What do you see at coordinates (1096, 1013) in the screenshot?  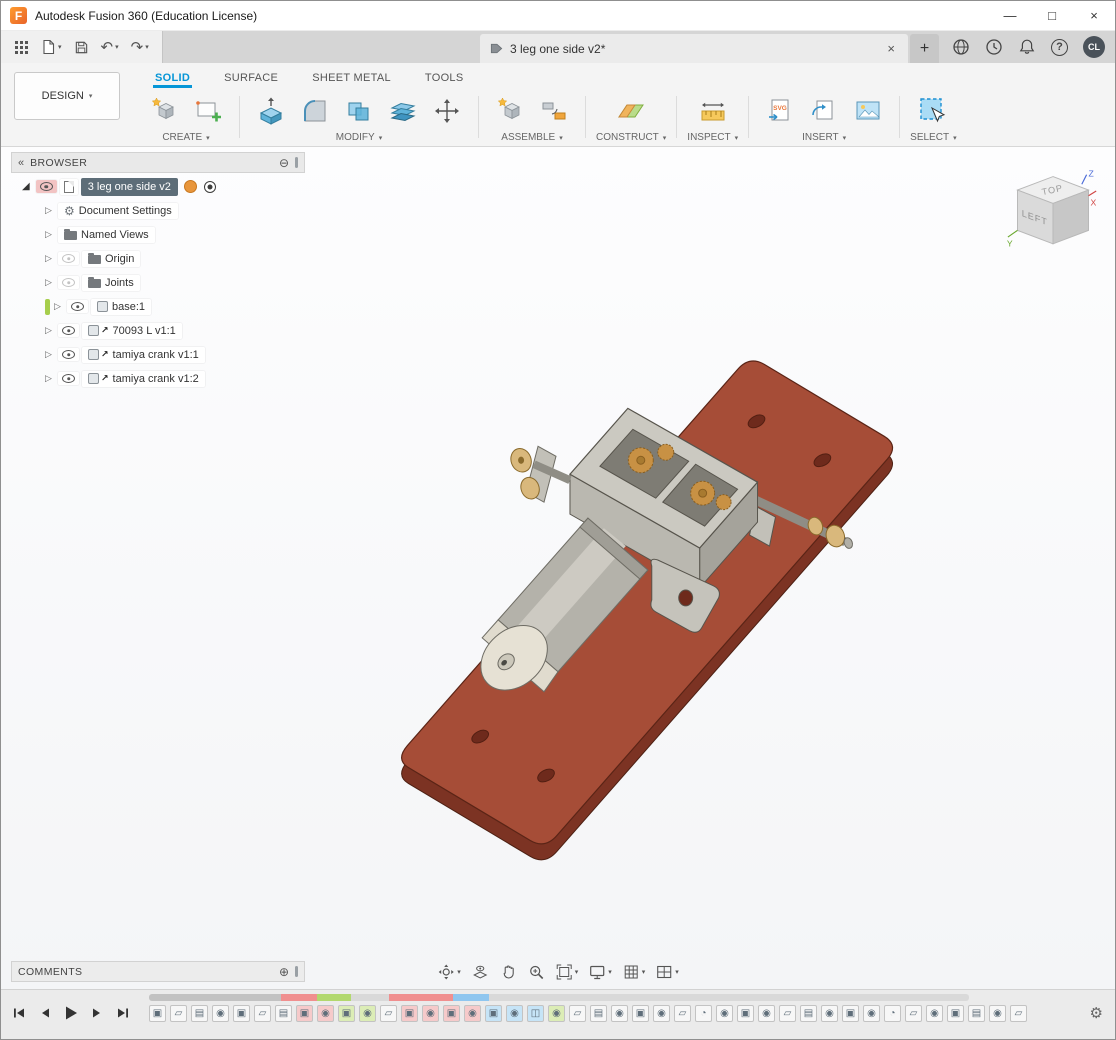 I see `timeline-settings-gear-icon: ⚙` at bounding box center [1096, 1013].